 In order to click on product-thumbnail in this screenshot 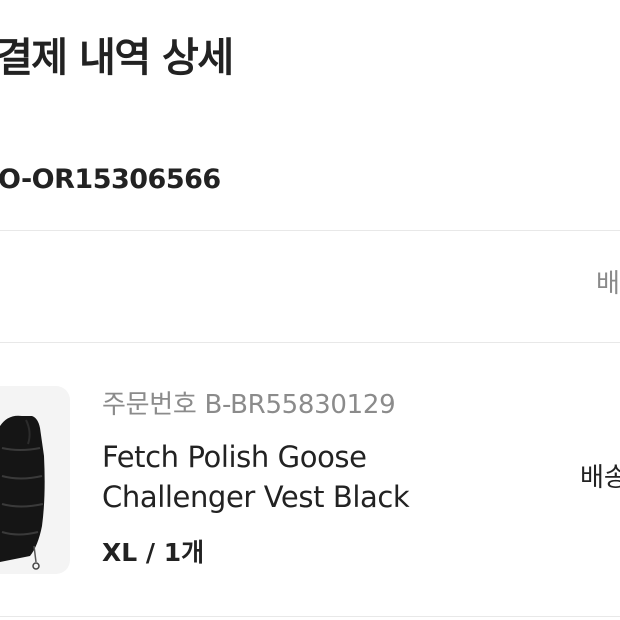, I will do `click(35, 480)`.